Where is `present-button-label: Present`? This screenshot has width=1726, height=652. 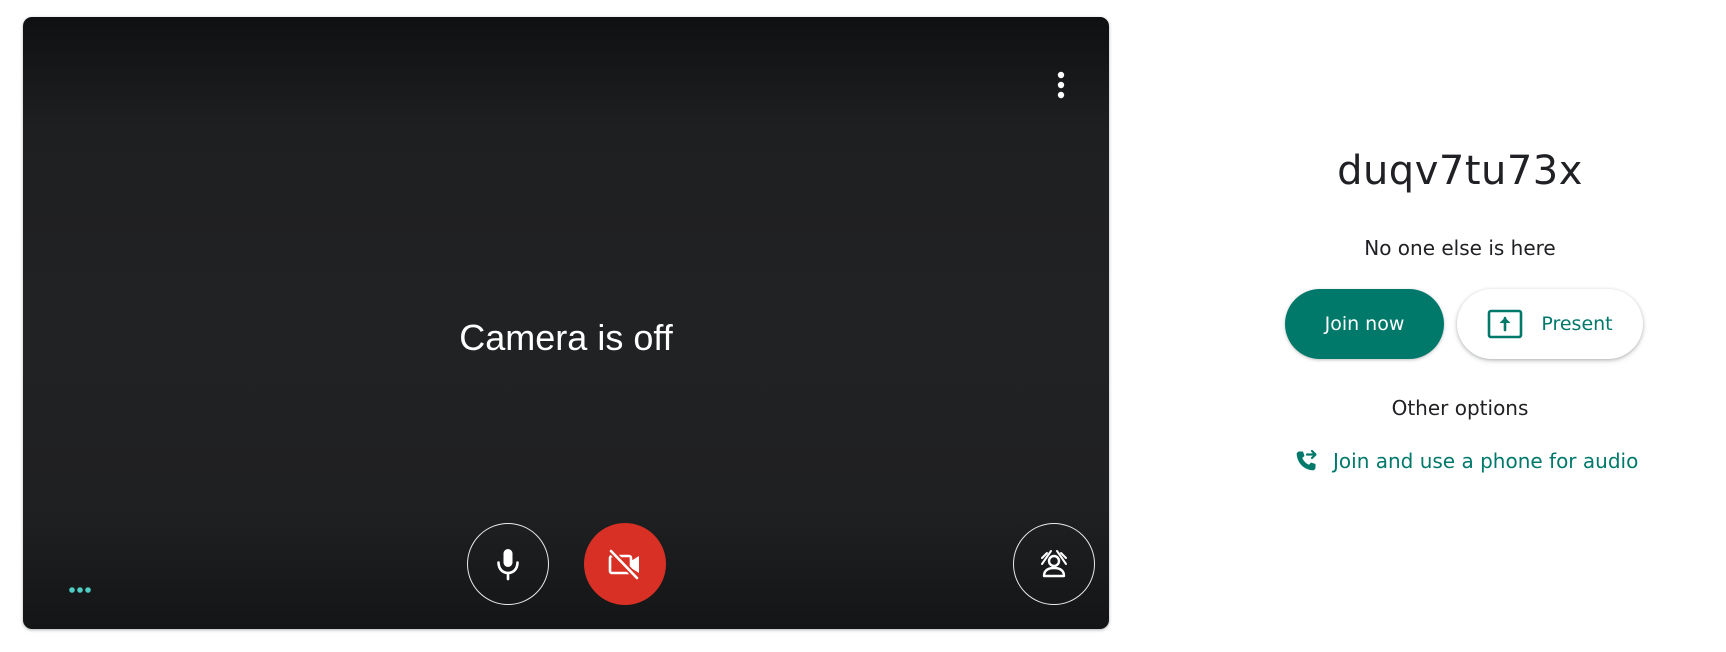
present-button-label: Present is located at coordinates (1577, 324).